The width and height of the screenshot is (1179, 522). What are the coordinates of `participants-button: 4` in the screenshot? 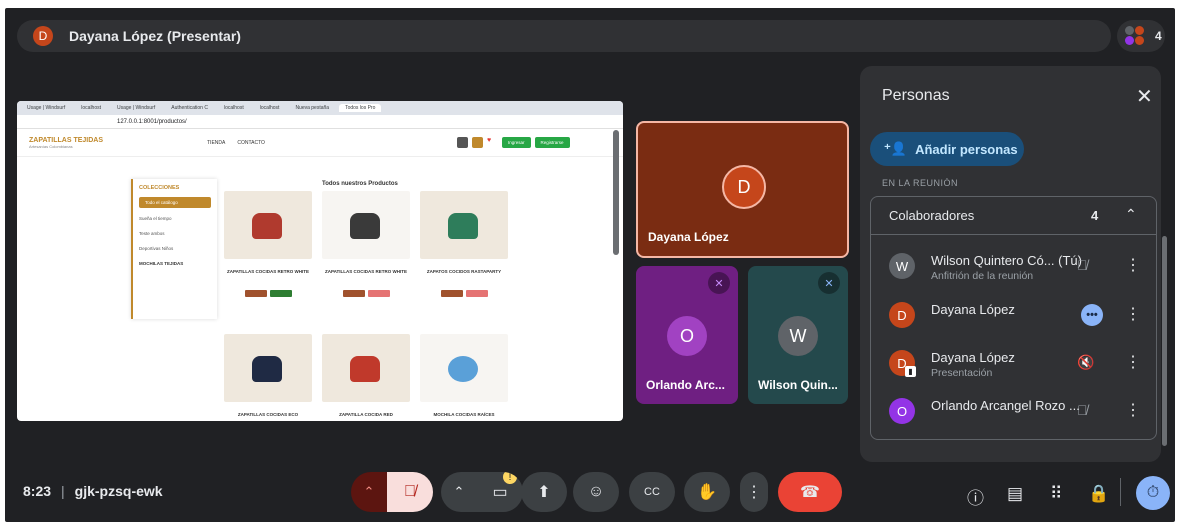 It's located at (1141, 36).